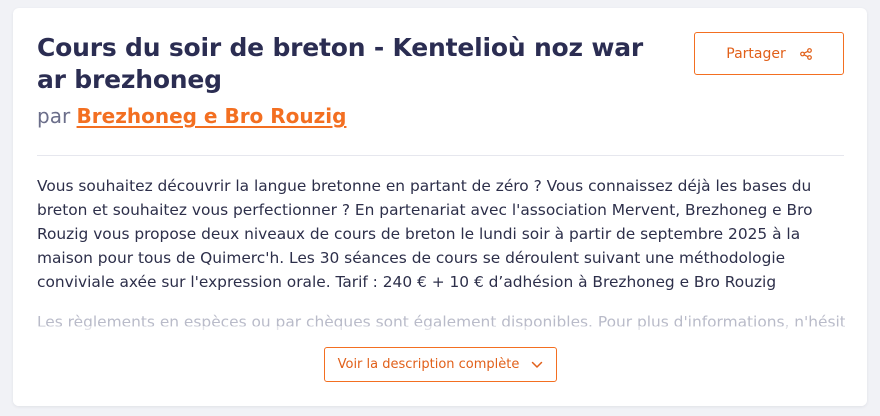 The height and width of the screenshot is (416, 880). I want to click on organizer-byline: par Brezhoneg e Bro Rouzig, so click(191, 116).